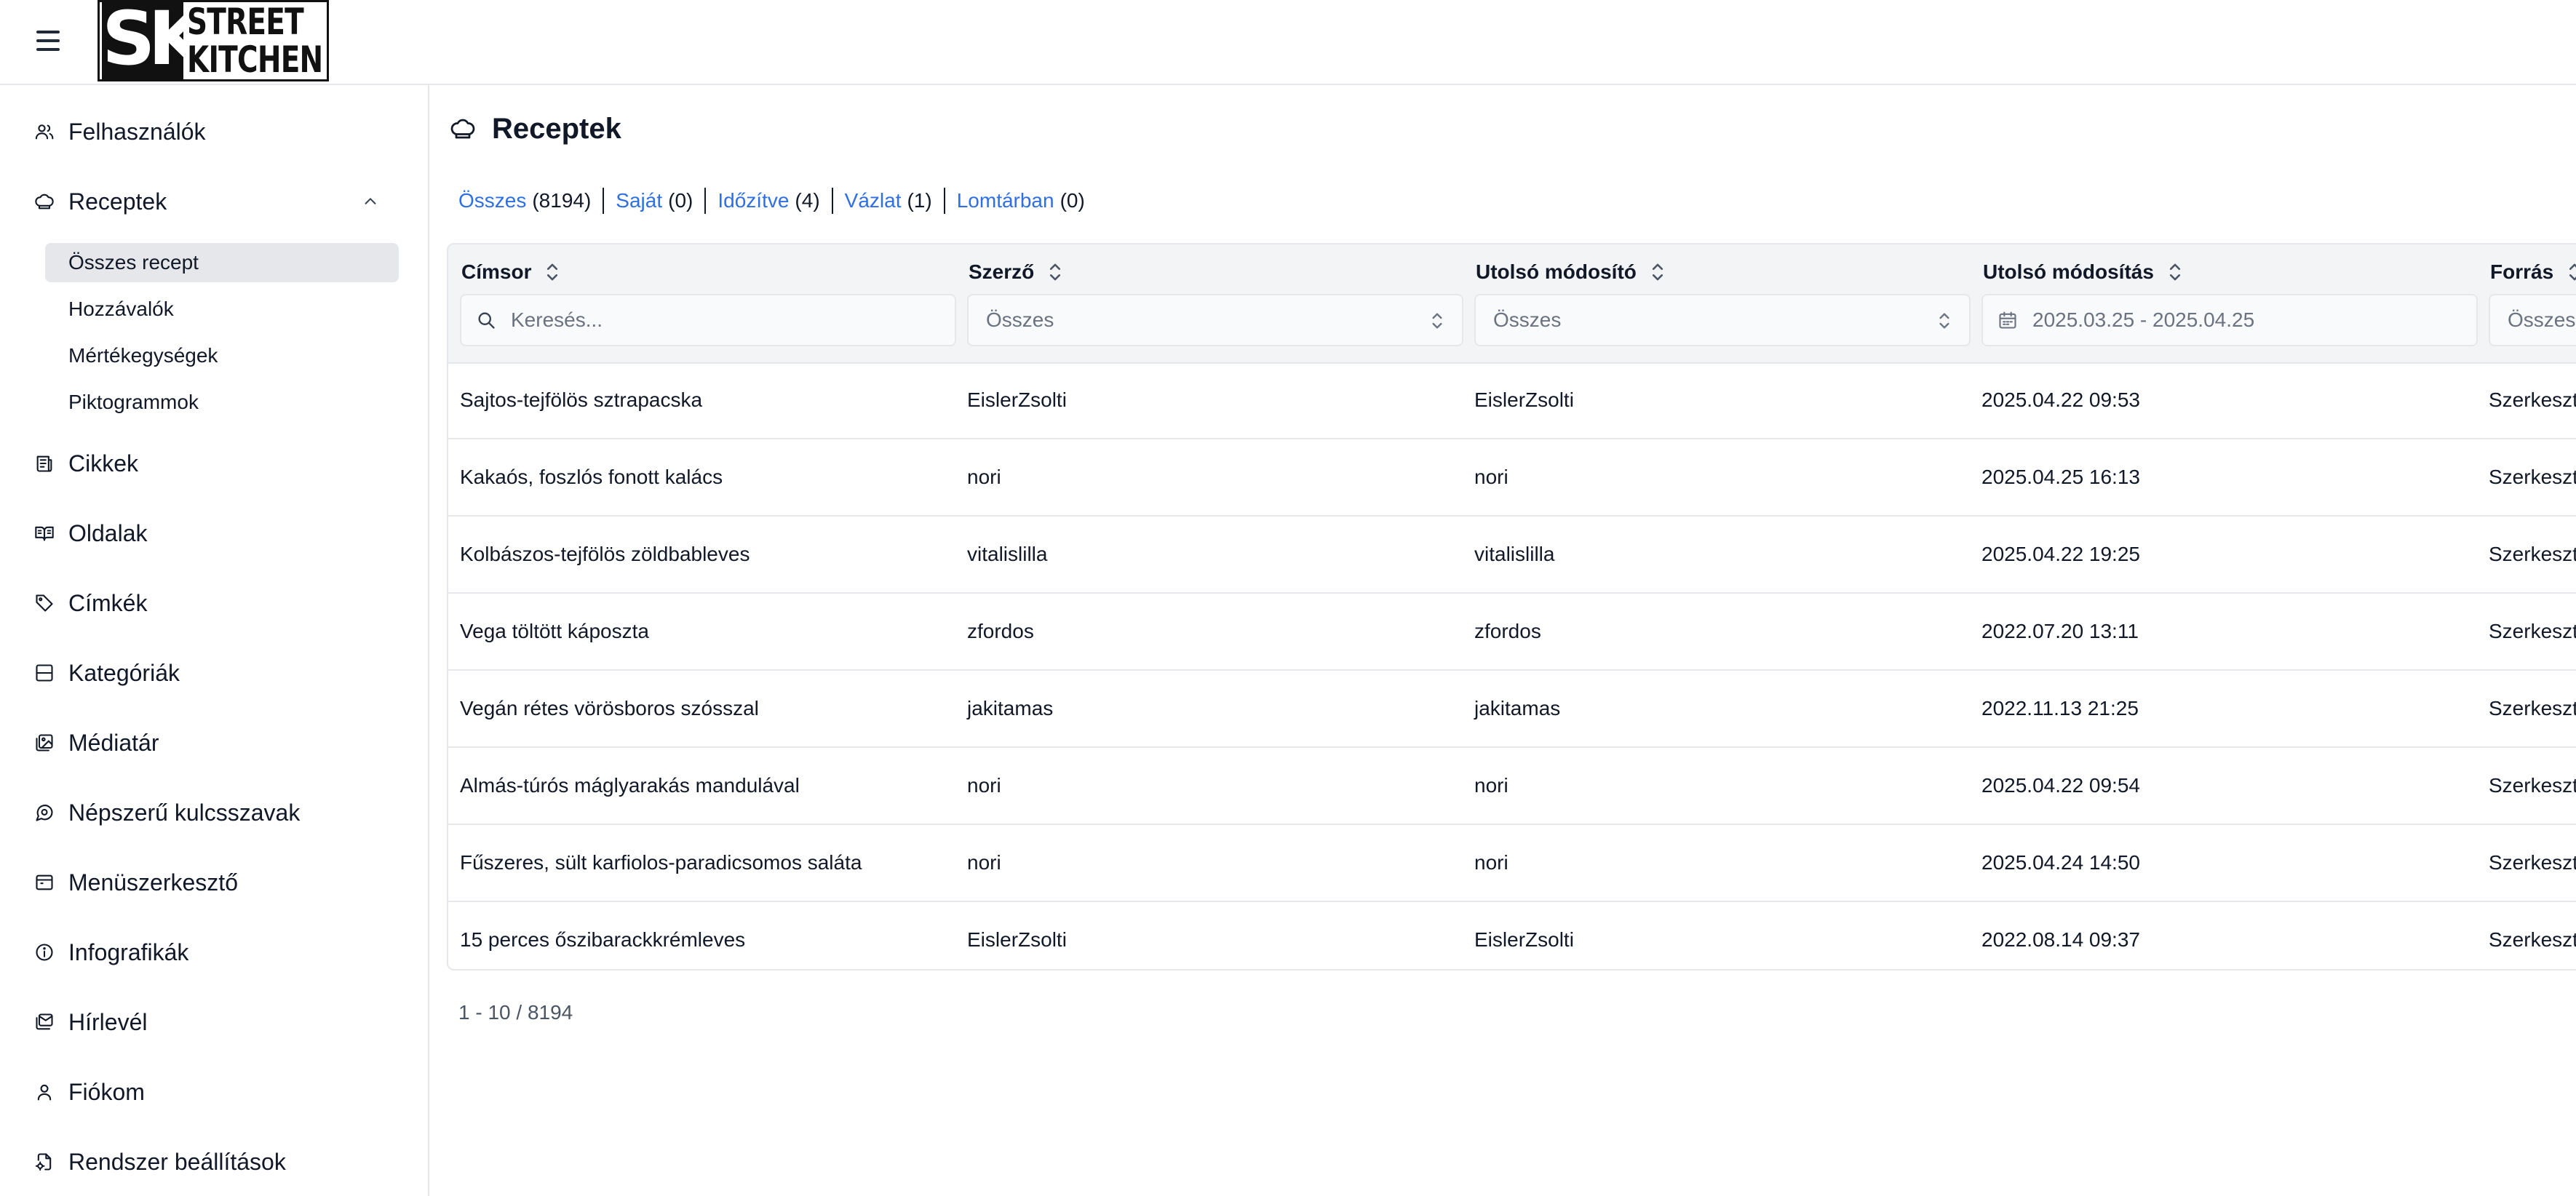 The width and height of the screenshot is (2576, 1196). Describe the element at coordinates (605, 554) in the screenshot. I see `row-title-cell: Kolbászos-tejfölös zöldbableves` at that location.